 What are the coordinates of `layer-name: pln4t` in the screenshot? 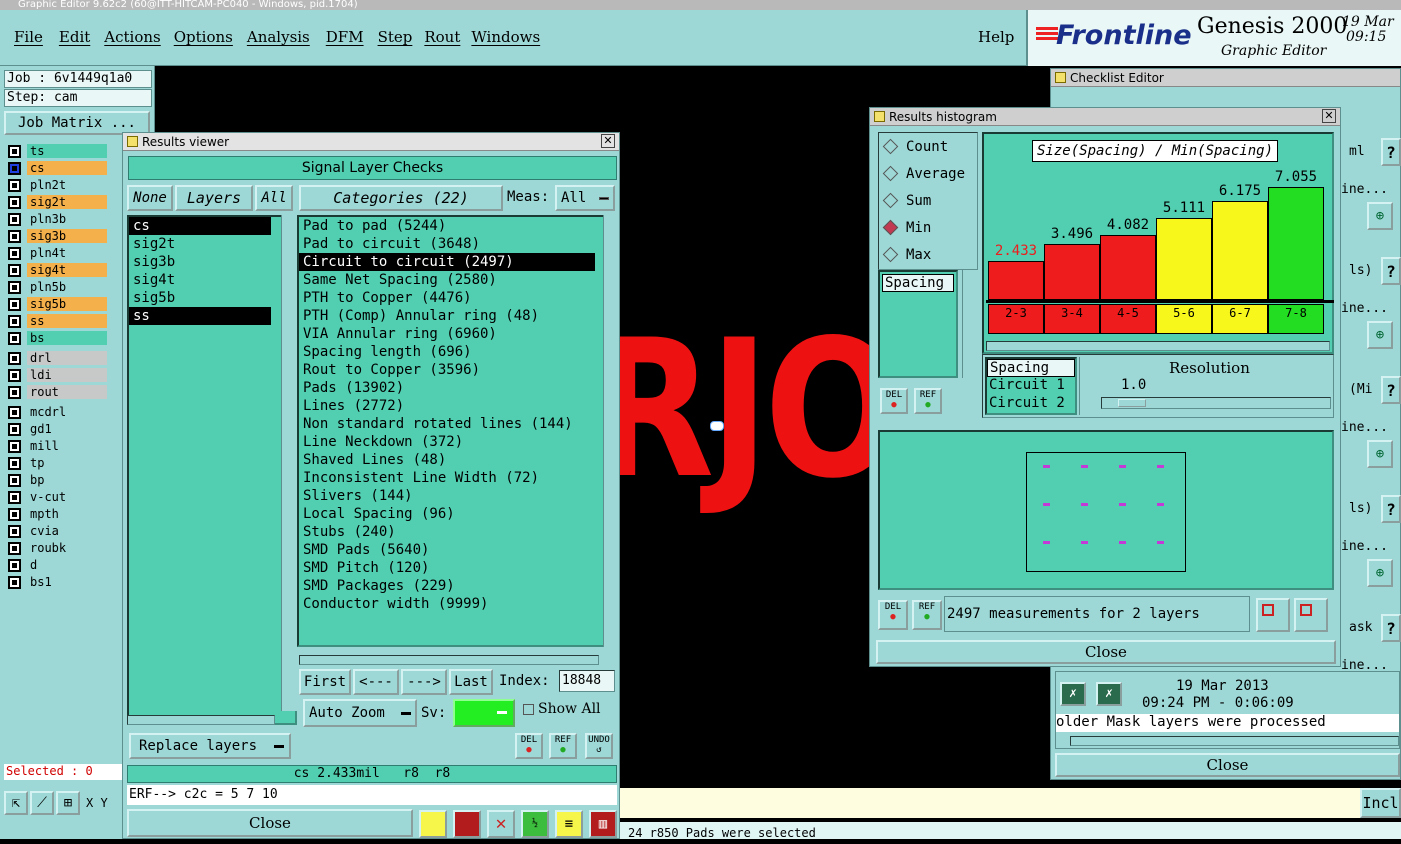 It's located at (67, 253).